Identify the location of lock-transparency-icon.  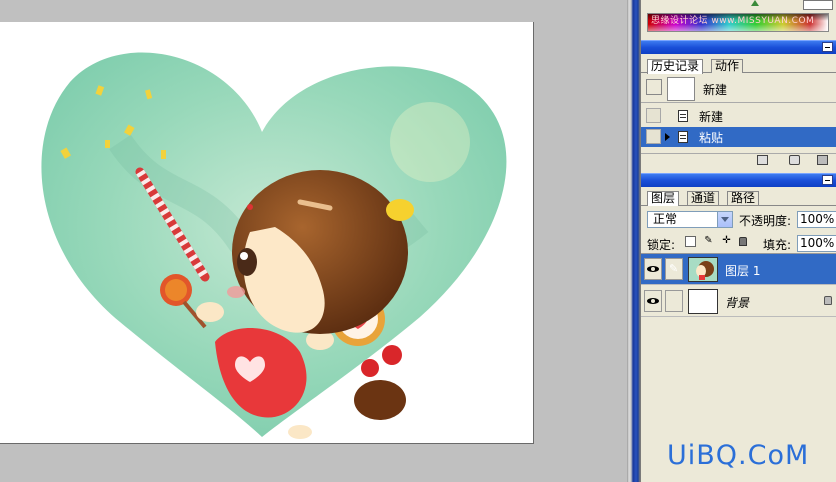
(690, 241).